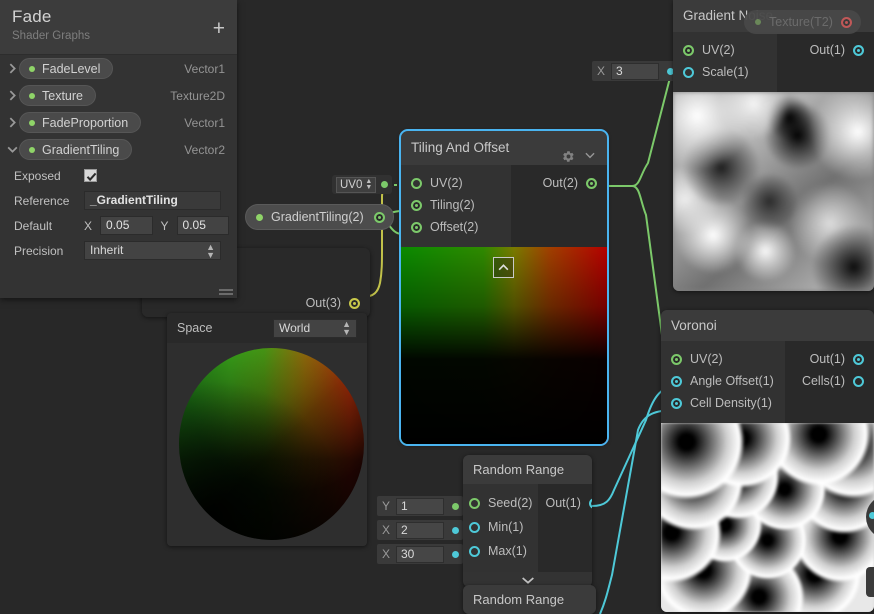 This screenshot has height=614, width=874. What do you see at coordinates (118, 95) in the screenshot?
I see `property-row-texture: Texture Texture2D` at bounding box center [118, 95].